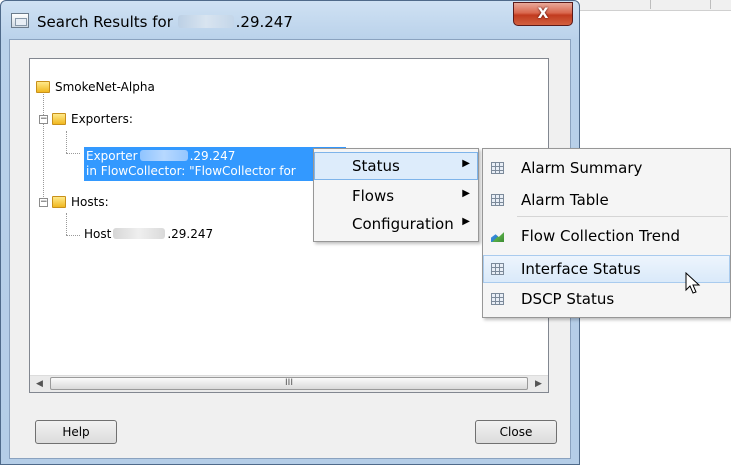  What do you see at coordinates (497, 237) in the screenshot?
I see `trend-chart-icon` at bounding box center [497, 237].